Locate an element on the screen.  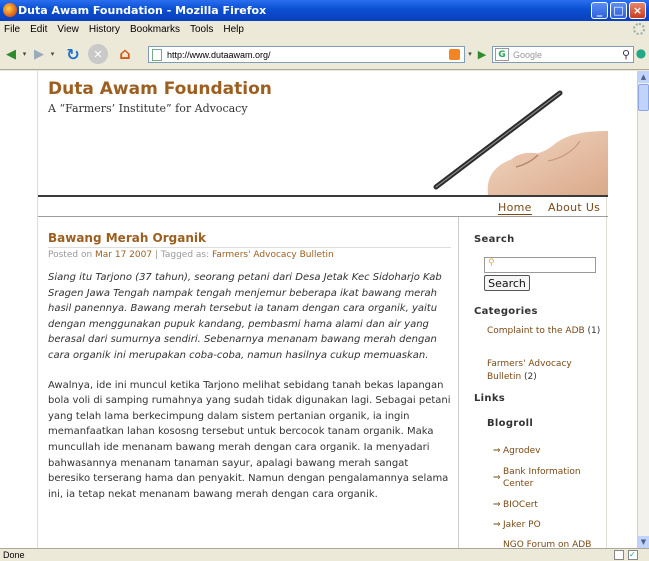
window-title: Duta Awam Foundation - Mozilla Firefox is located at coordinates (142, 10).